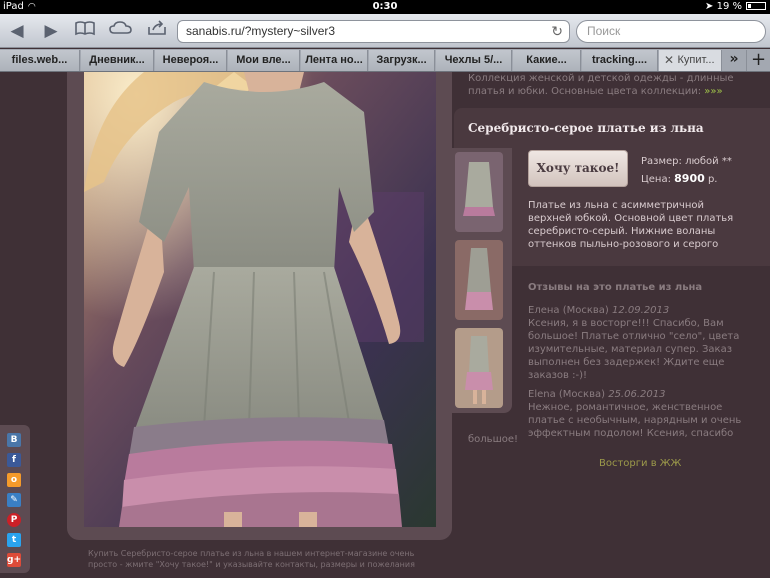 This screenshot has width=770, height=578. Describe the element at coordinates (578, 168) in the screenshot. I see `want-this-button: Хочу такое!` at that location.